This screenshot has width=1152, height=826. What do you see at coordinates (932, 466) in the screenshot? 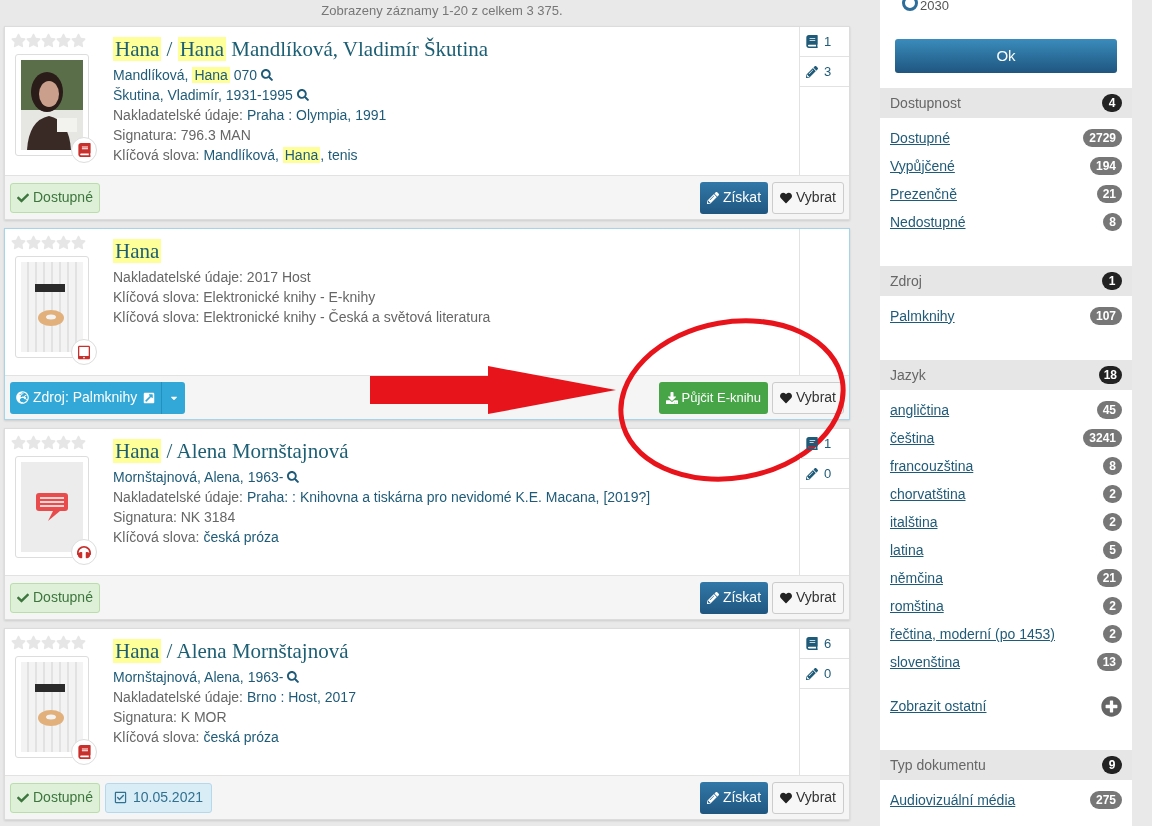
I see `facet-link: francouzština` at bounding box center [932, 466].